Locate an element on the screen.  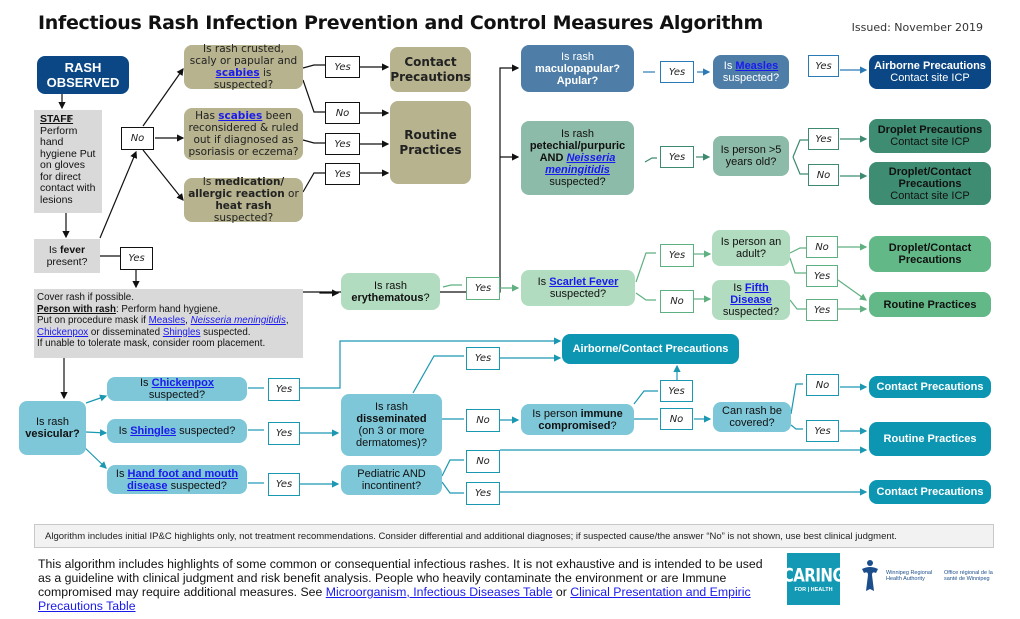
link-chickenpox-2: Chickenpox is located at coordinates (183, 383).